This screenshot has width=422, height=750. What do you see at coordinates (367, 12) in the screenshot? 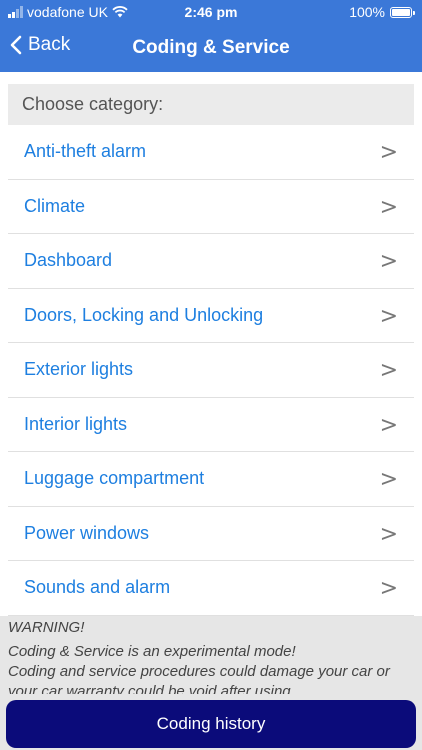
I see `battery-percent: 100%` at bounding box center [367, 12].